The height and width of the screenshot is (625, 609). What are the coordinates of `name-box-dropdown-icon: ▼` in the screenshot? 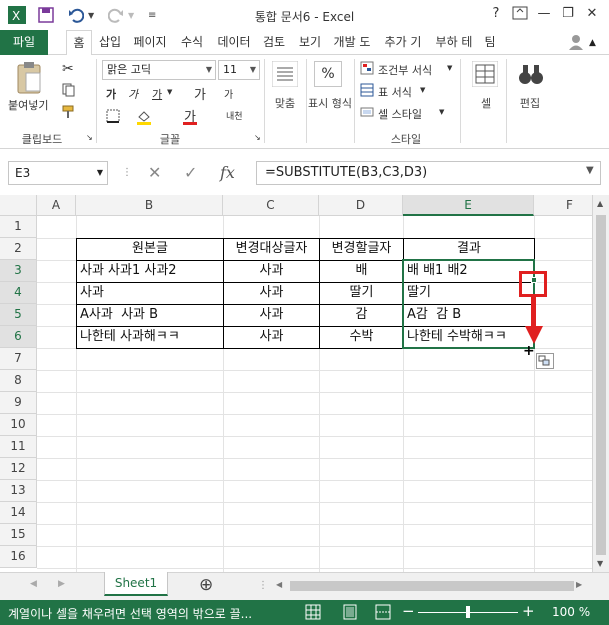 It's located at (100, 173).